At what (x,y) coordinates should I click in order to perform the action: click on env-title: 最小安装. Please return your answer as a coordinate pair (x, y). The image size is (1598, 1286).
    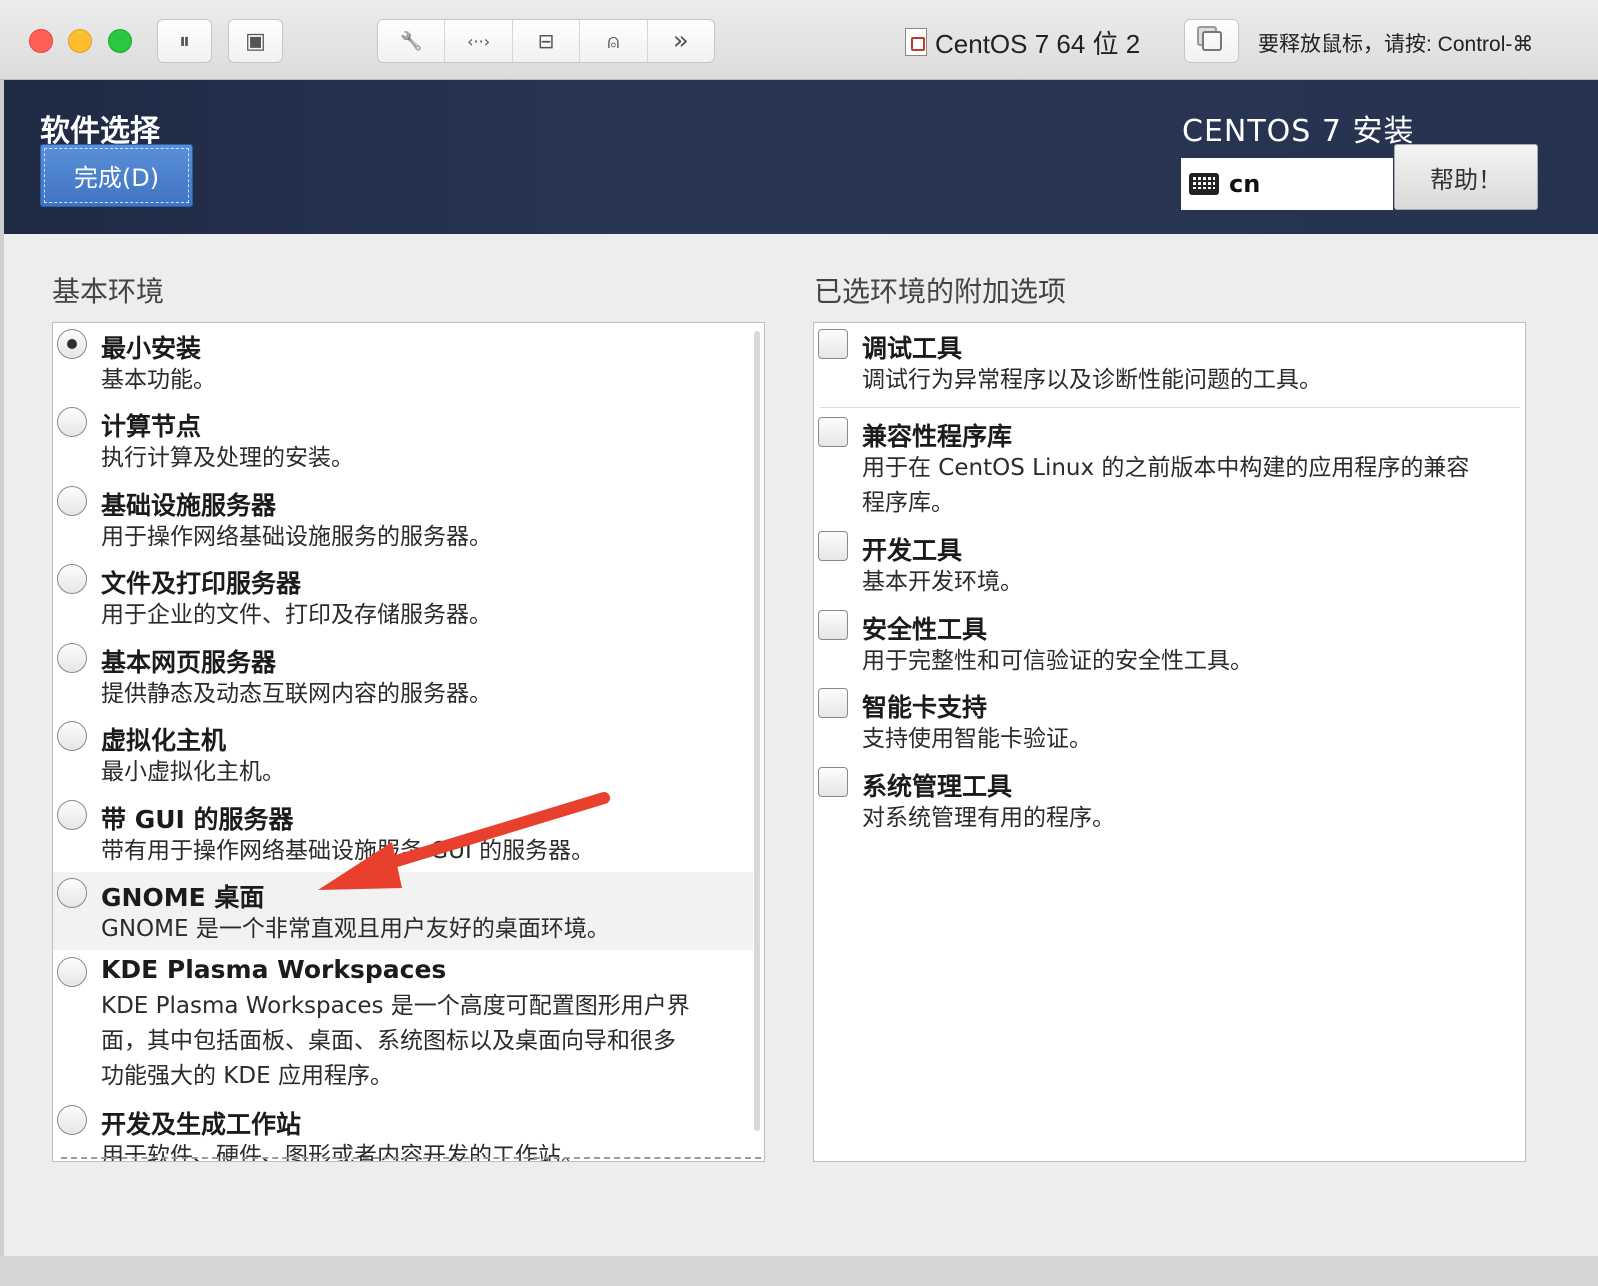
    Looking at the image, I should click on (151, 348).